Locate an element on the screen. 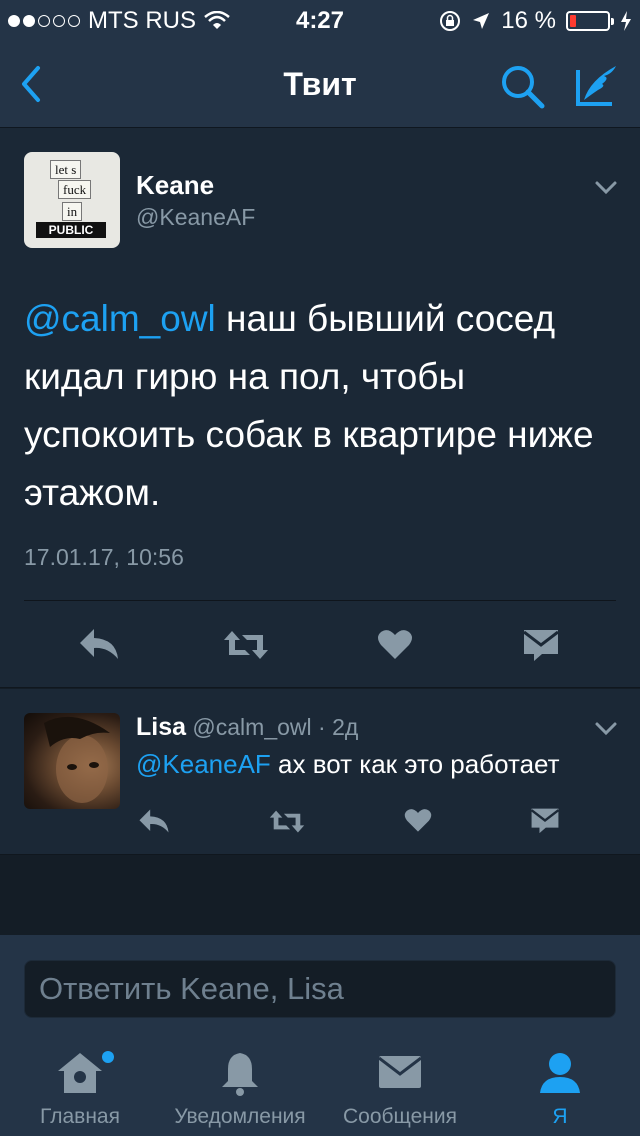  avatar-note-4: PUBLIC is located at coordinates (71, 230).